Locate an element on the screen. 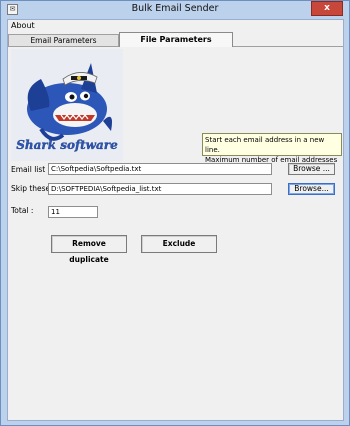 The height and width of the screenshot is (426, 350). email-list-field: C:\Softpedia\Softpedia.txt is located at coordinates (160, 169).